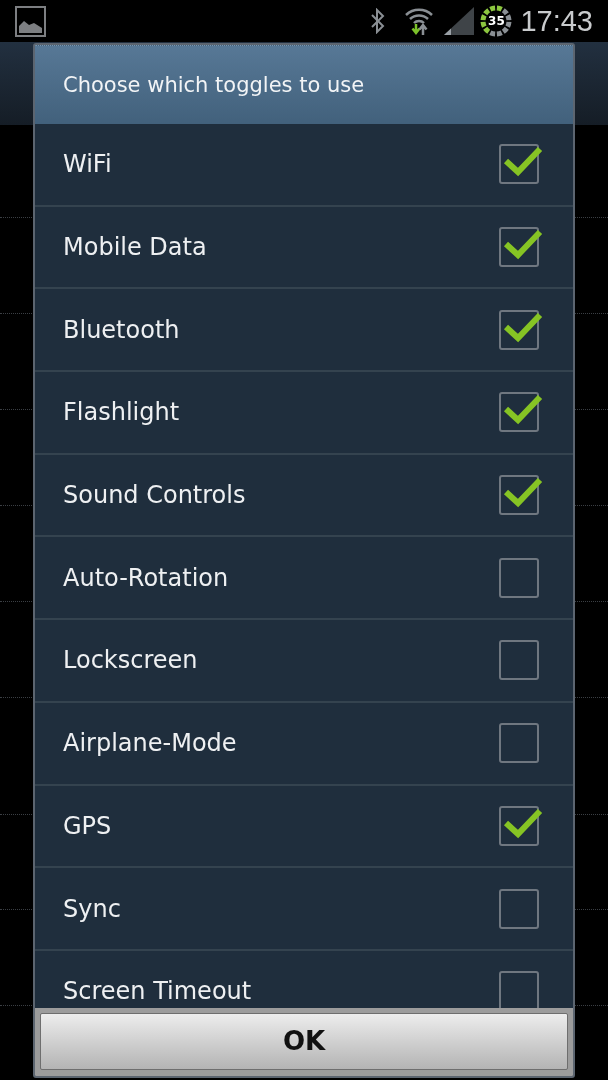  What do you see at coordinates (146, 577) in the screenshot?
I see `toggle-label: Auto-Rotation` at bounding box center [146, 577].